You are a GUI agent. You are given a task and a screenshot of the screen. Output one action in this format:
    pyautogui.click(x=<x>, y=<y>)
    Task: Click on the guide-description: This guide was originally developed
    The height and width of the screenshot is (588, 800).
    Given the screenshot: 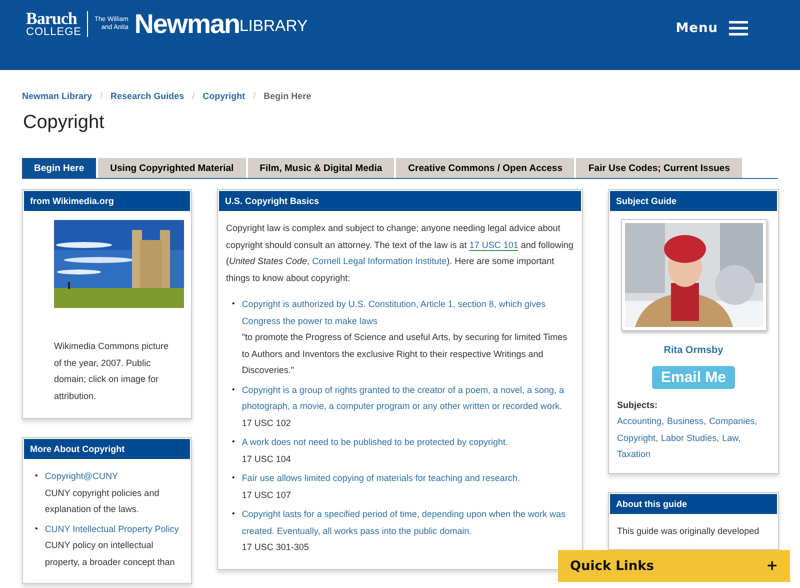 What is the action you would take?
    pyautogui.click(x=688, y=531)
    